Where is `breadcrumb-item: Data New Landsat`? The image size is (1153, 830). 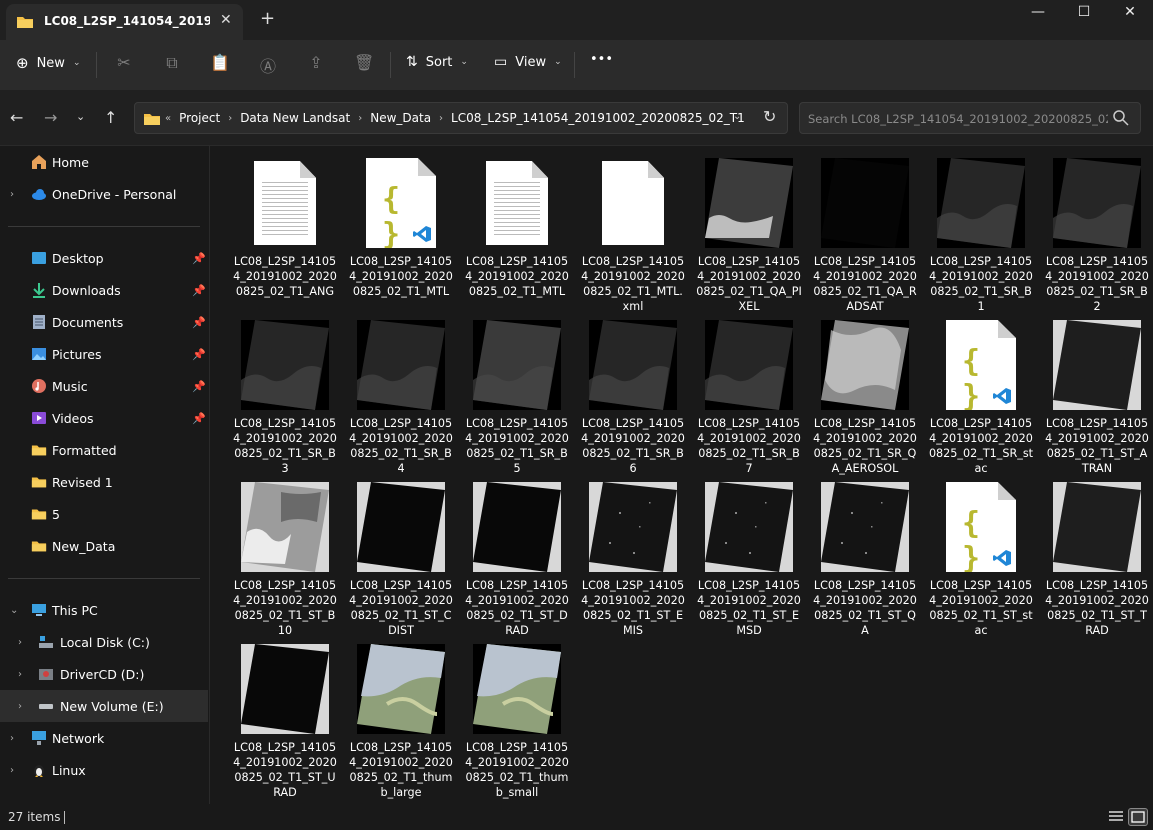
breadcrumb-item: Data New Landsat is located at coordinates (295, 118).